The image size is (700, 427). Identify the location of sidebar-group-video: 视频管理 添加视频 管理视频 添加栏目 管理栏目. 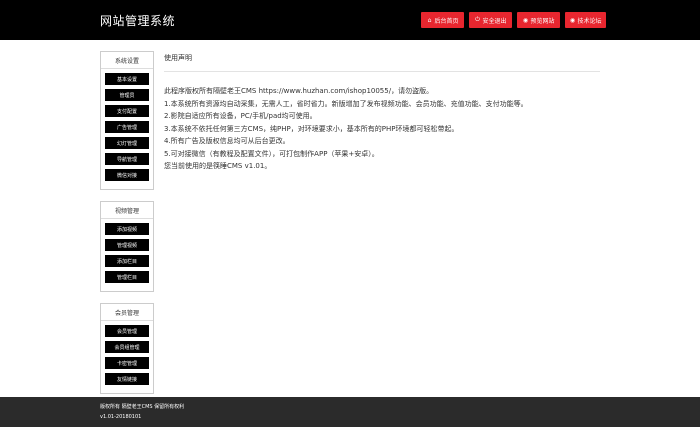
(127, 246).